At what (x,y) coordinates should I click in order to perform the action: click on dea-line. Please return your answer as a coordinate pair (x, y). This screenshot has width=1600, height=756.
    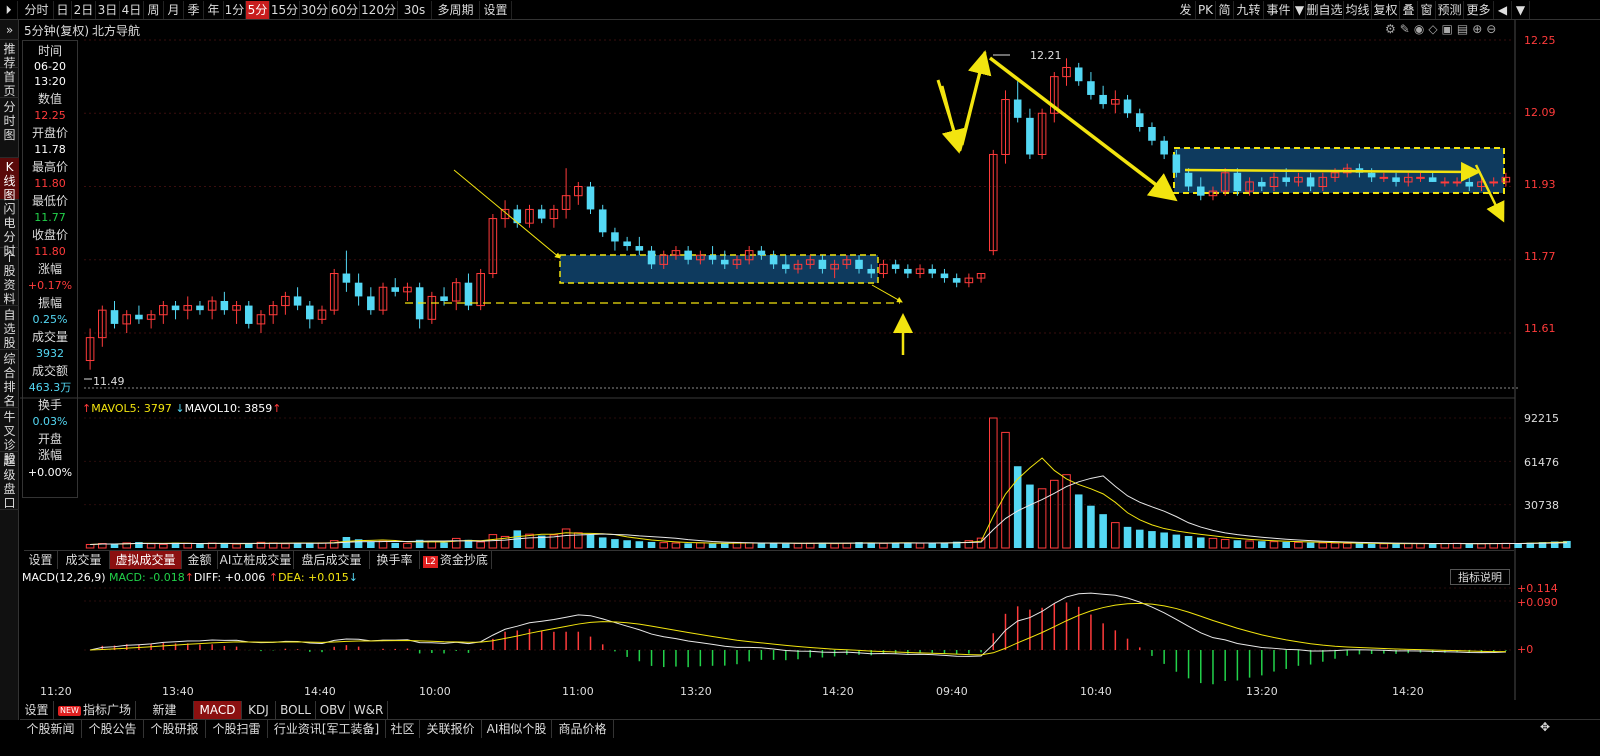
    Looking at the image, I should click on (798, 629).